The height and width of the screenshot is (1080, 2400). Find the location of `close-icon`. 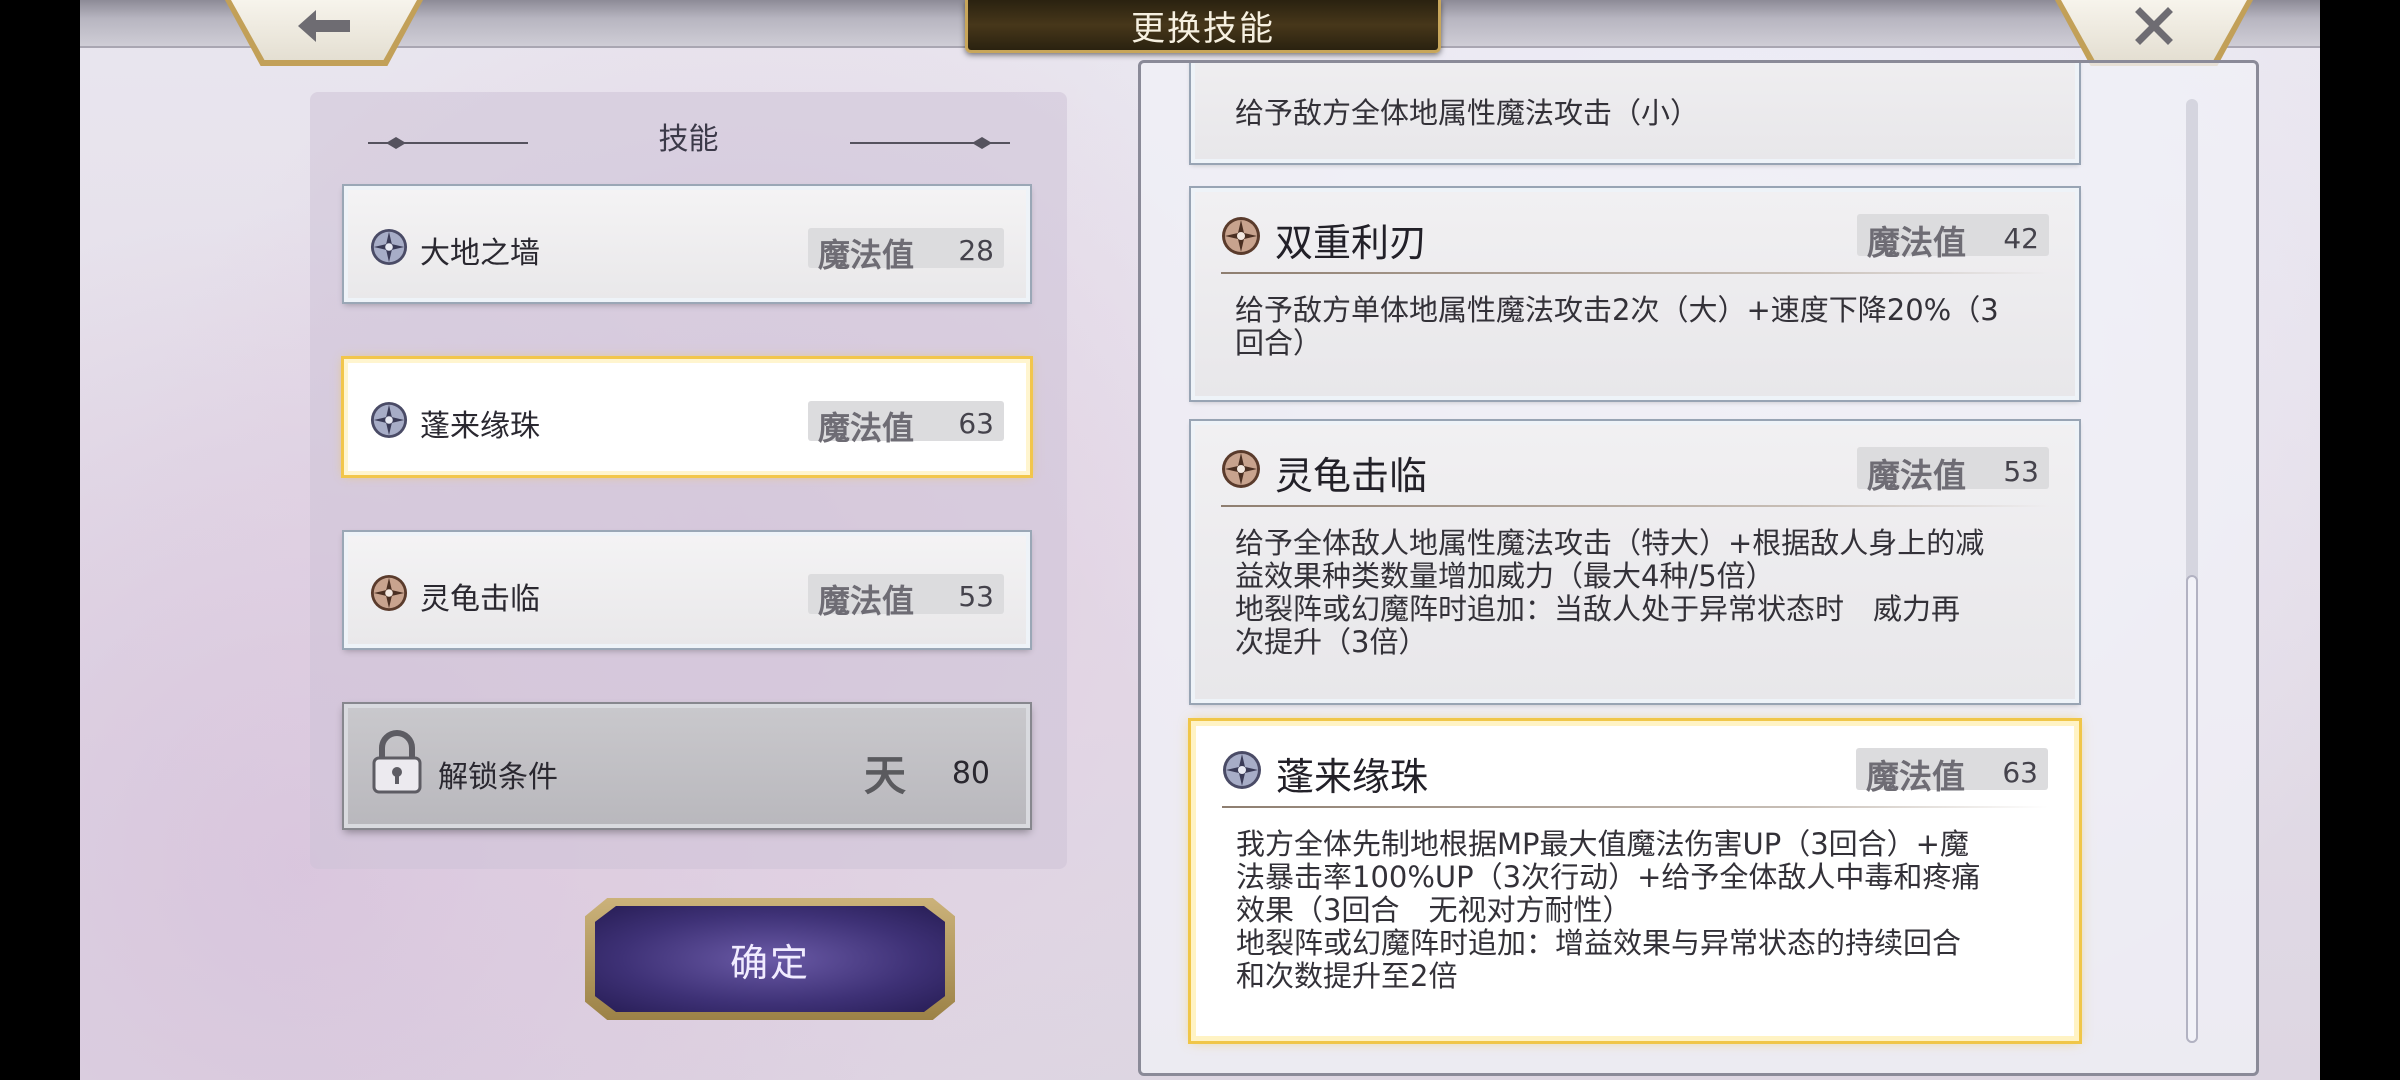

close-icon is located at coordinates (2154, 26).